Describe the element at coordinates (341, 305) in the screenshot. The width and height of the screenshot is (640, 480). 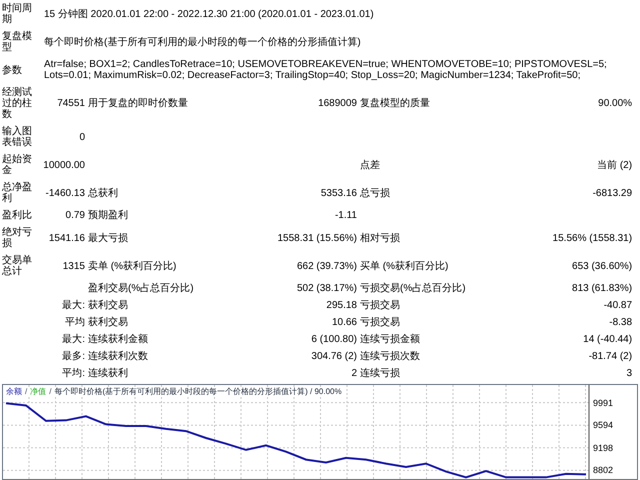
I see `field-value: 295.18` at that location.